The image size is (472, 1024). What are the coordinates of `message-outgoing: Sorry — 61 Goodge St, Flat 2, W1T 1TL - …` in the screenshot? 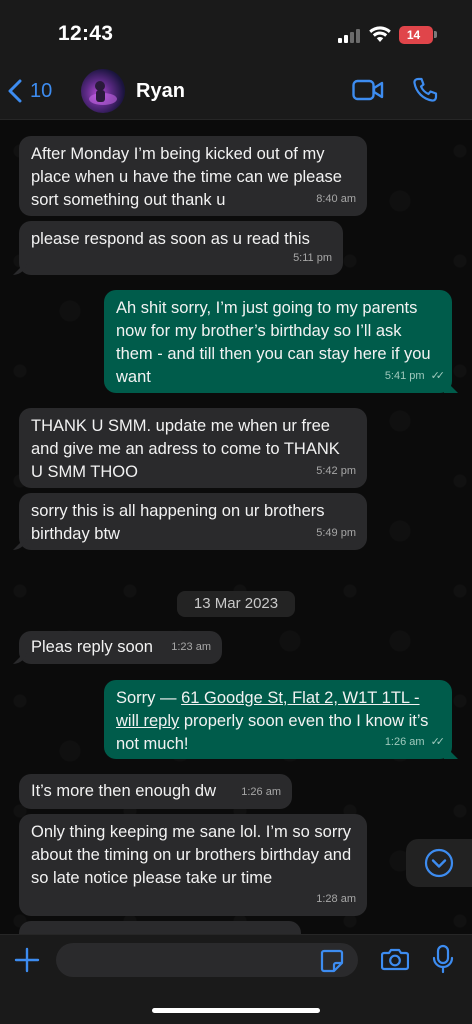 It's located at (278, 719).